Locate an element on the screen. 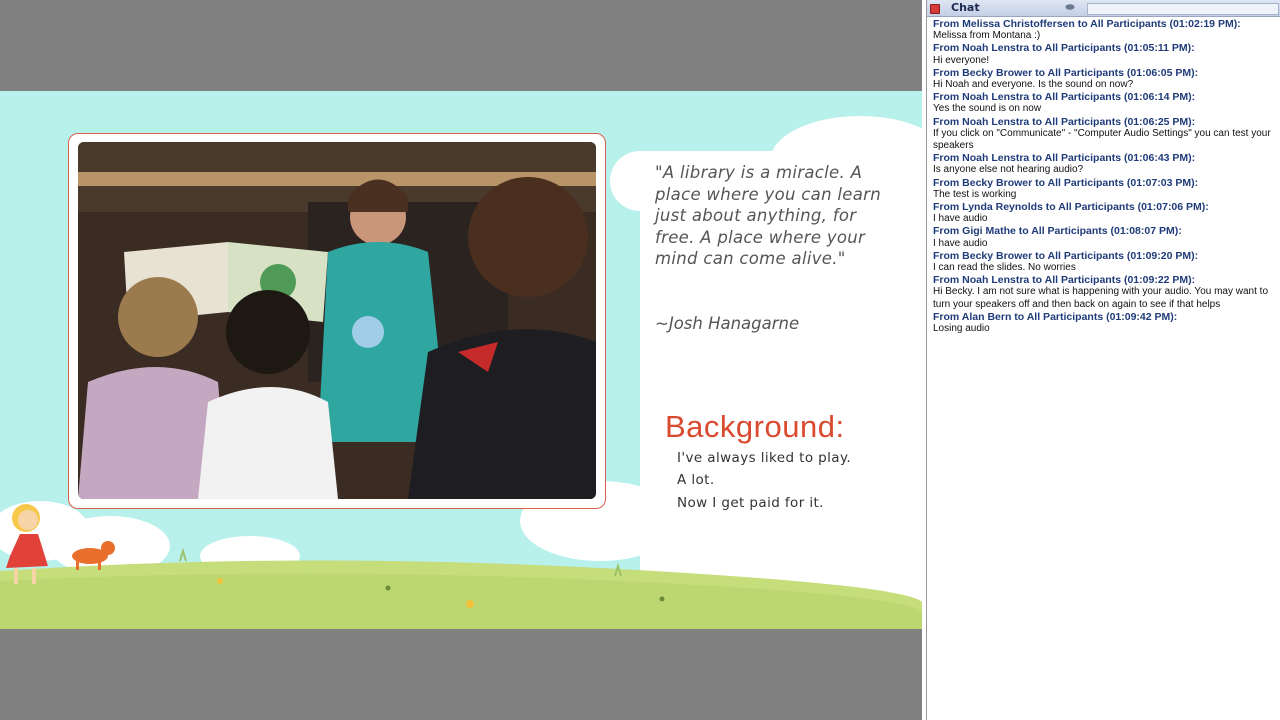 This screenshot has height=720, width=1280. chat-message-text: Losing audio is located at coordinates (961, 329).